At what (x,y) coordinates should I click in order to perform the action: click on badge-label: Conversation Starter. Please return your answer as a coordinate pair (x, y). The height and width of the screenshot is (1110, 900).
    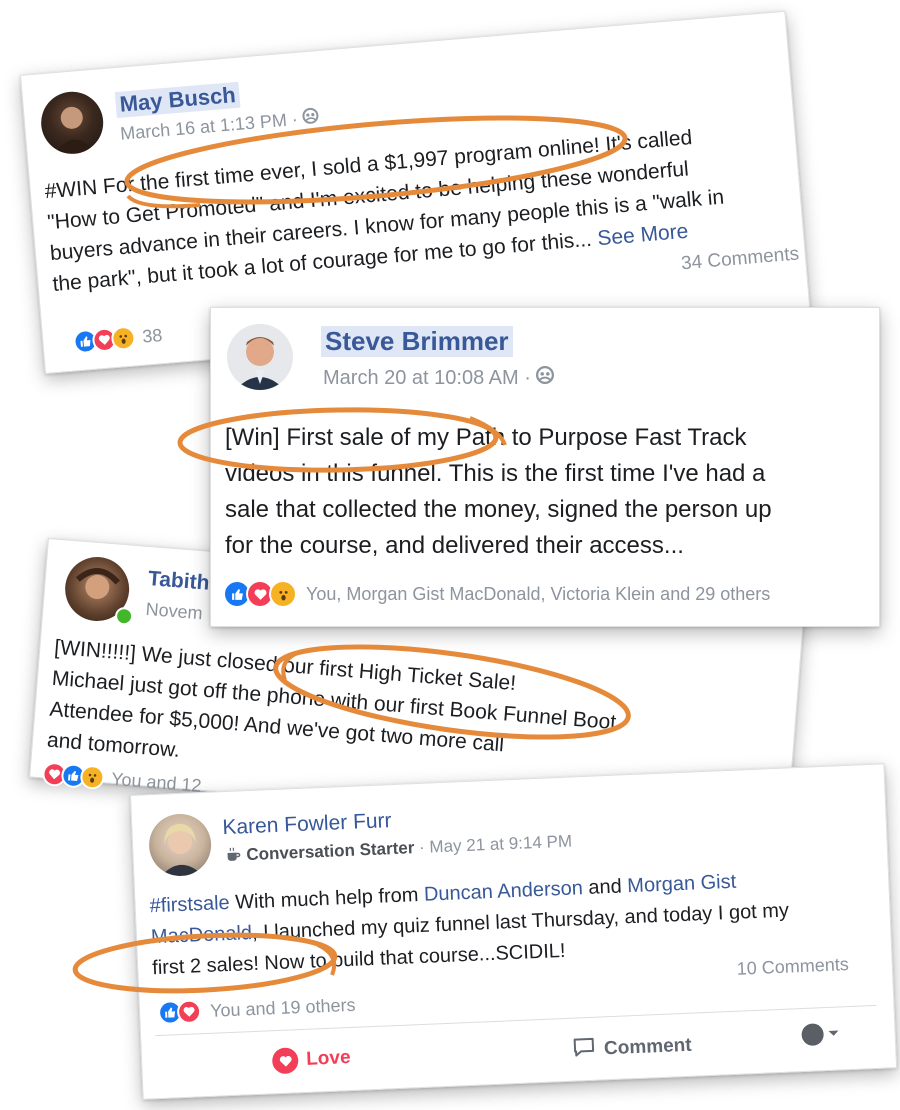
    Looking at the image, I should click on (330, 851).